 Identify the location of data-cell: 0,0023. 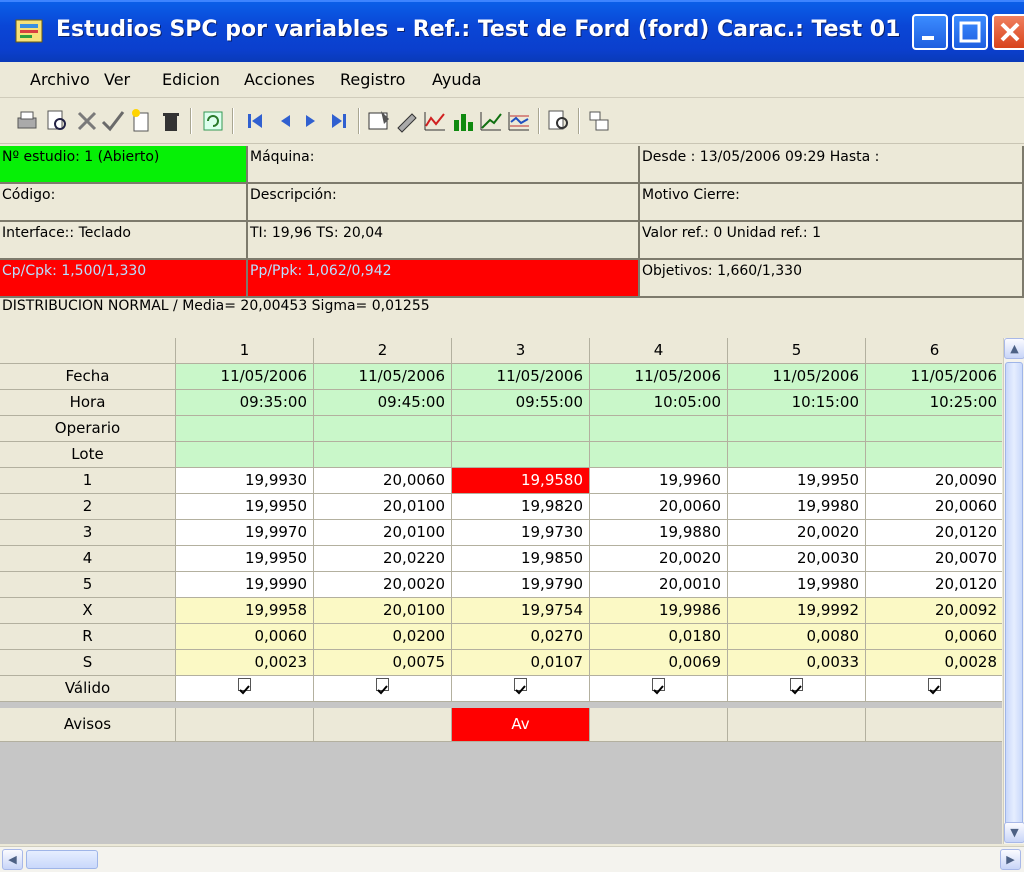
(245, 663).